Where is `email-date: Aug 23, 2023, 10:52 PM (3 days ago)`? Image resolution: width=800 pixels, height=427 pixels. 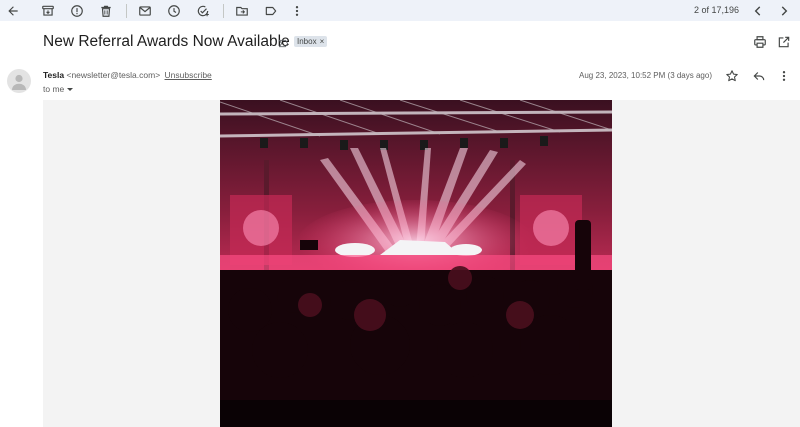
email-date: Aug 23, 2023, 10:52 PM (3 days ago) is located at coordinates (645, 75).